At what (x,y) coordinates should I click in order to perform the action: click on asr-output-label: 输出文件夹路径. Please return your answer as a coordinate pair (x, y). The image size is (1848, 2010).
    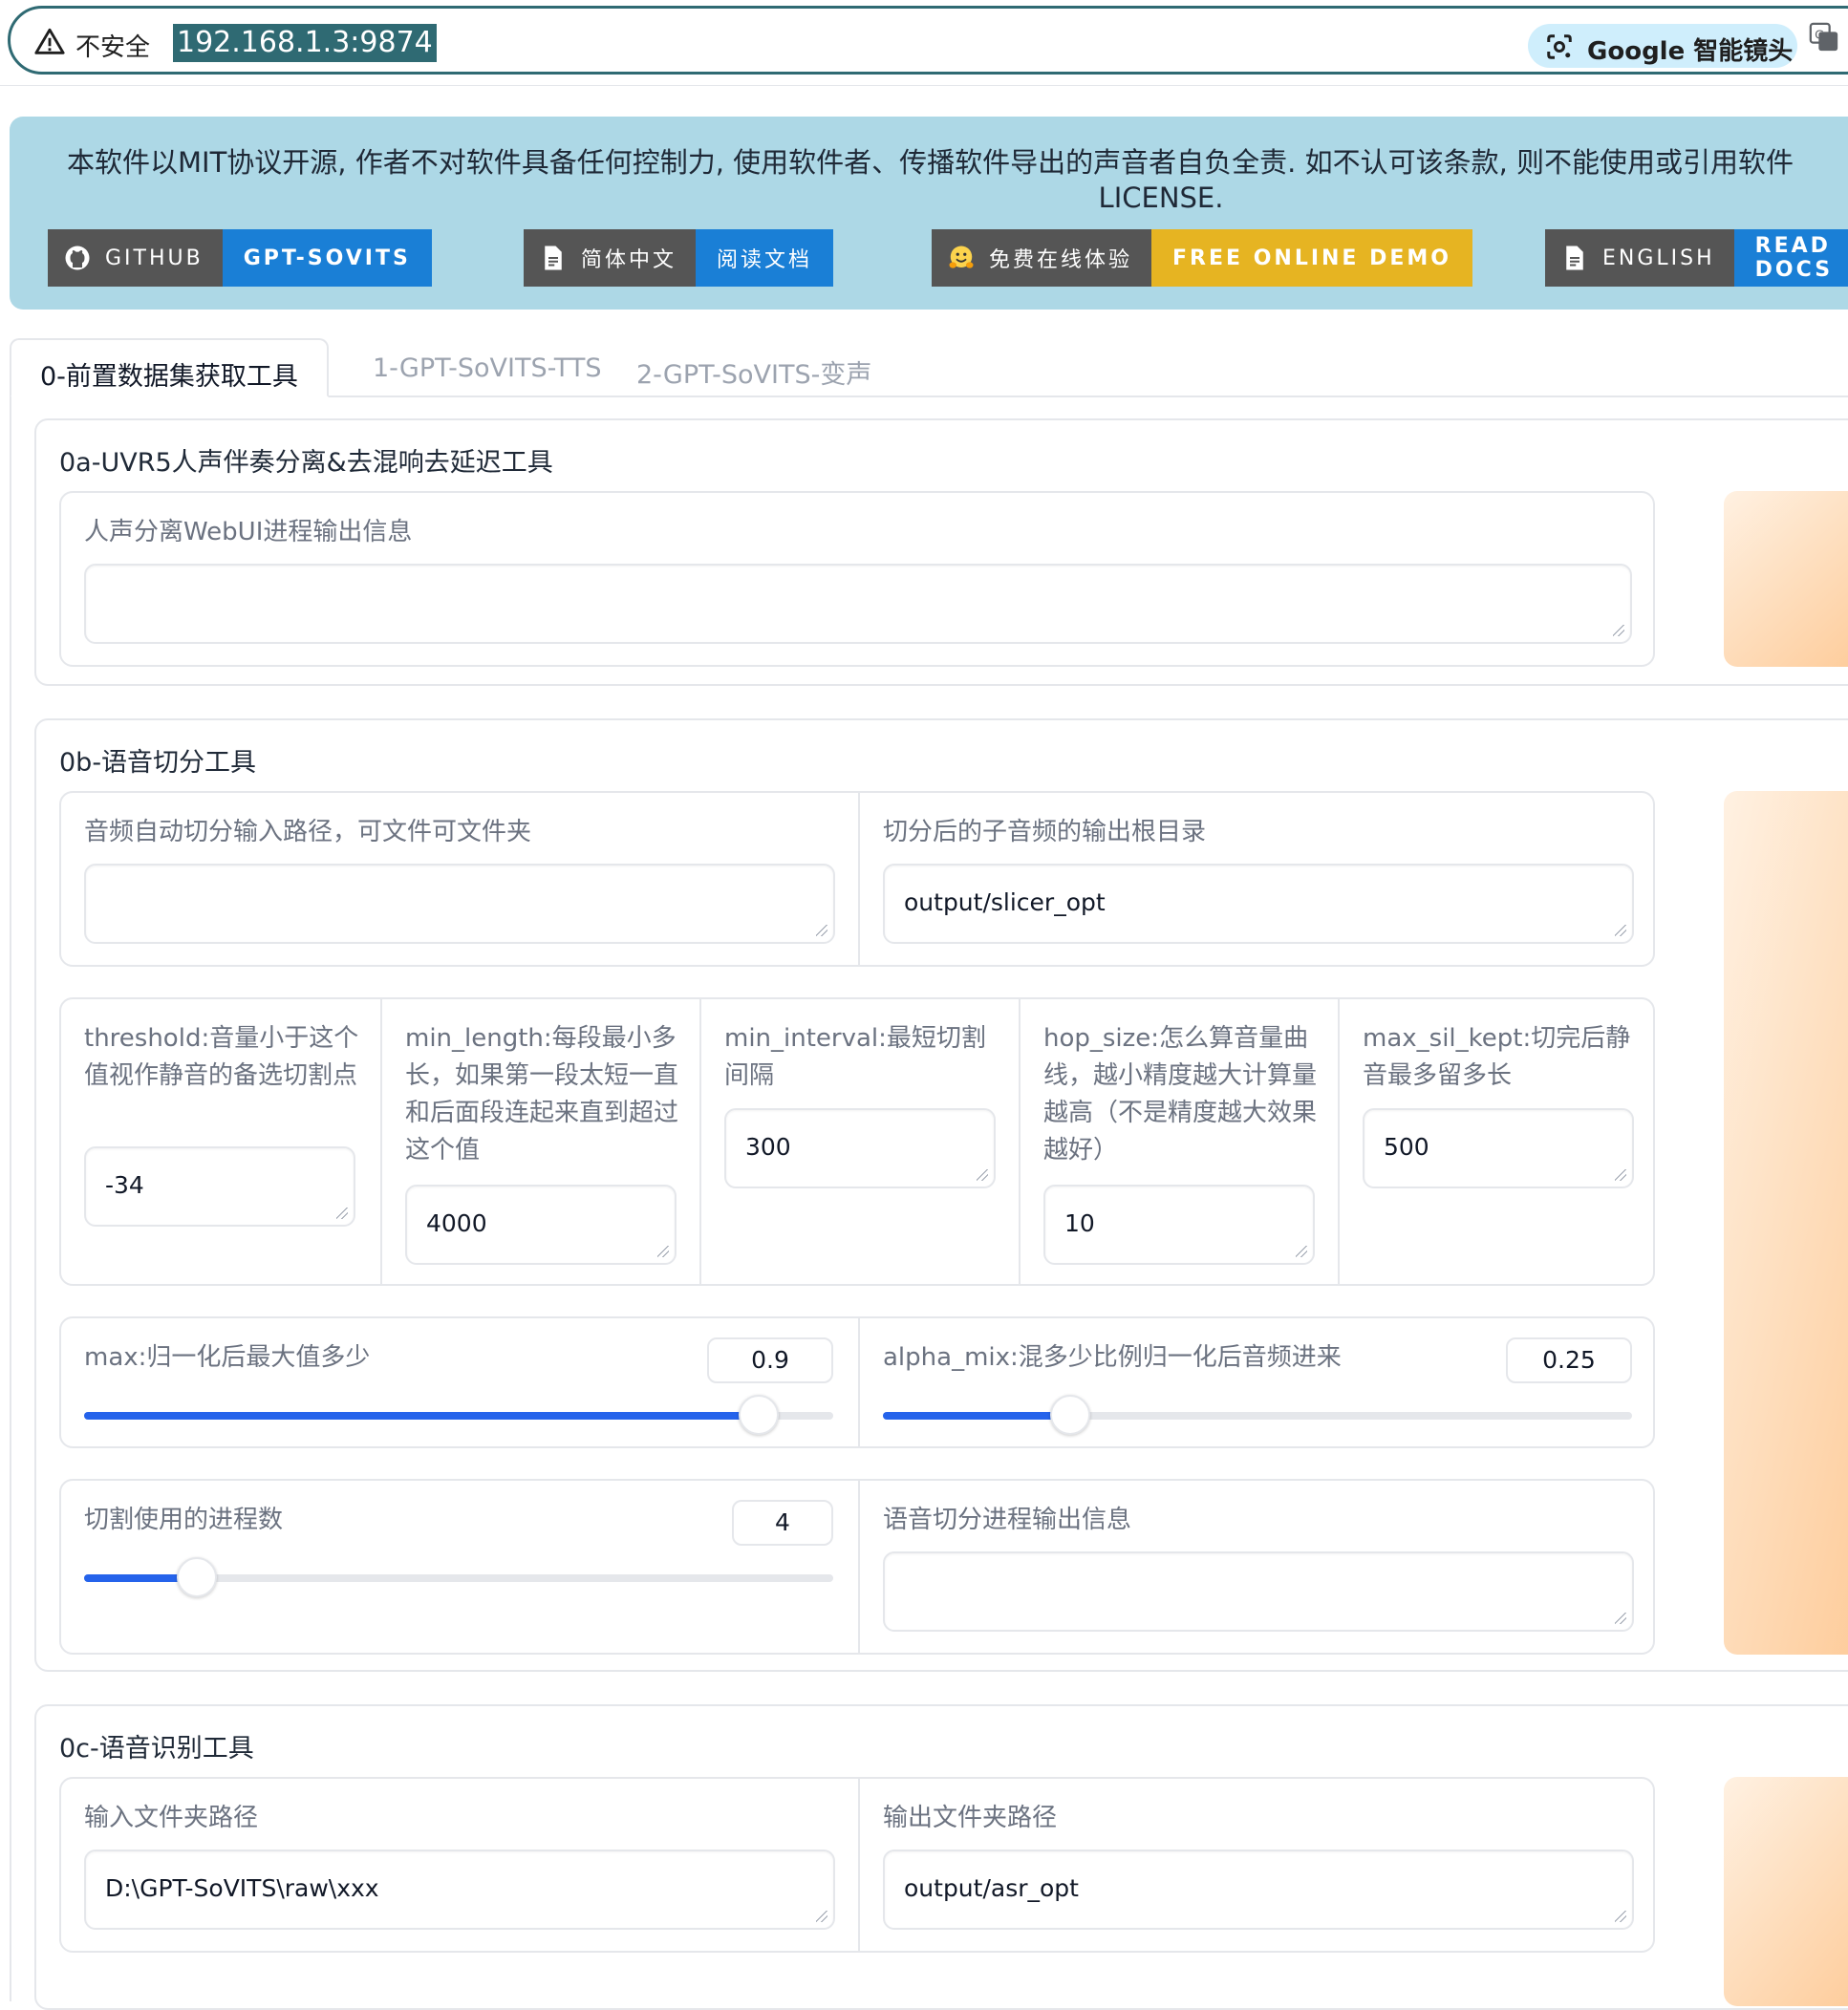
    Looking at the image, I should click on (970, 1818).